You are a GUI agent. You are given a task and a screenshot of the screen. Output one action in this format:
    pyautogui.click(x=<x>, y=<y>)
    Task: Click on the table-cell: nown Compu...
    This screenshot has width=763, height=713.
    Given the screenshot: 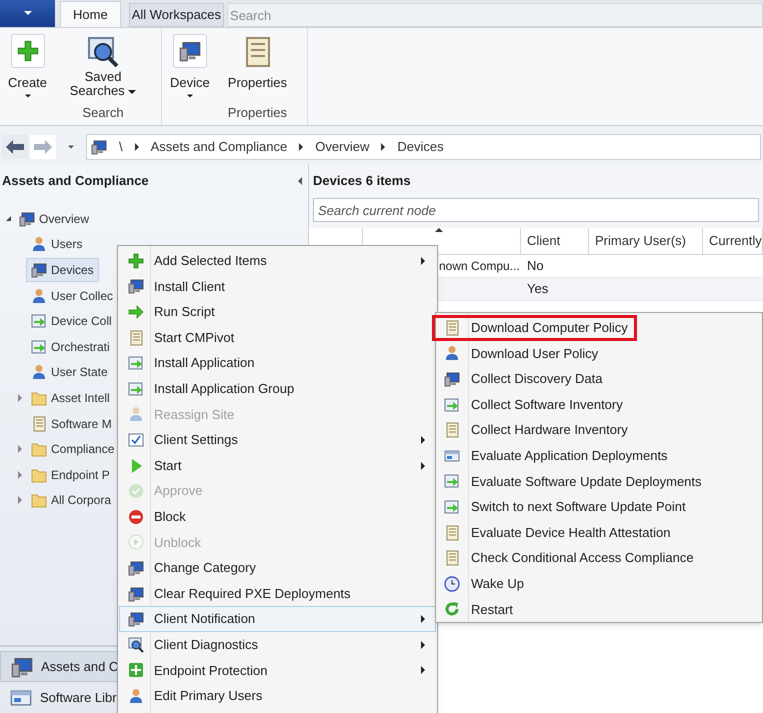 What is the action you would take?
    pyautogui.click(x=479, y=266)
    